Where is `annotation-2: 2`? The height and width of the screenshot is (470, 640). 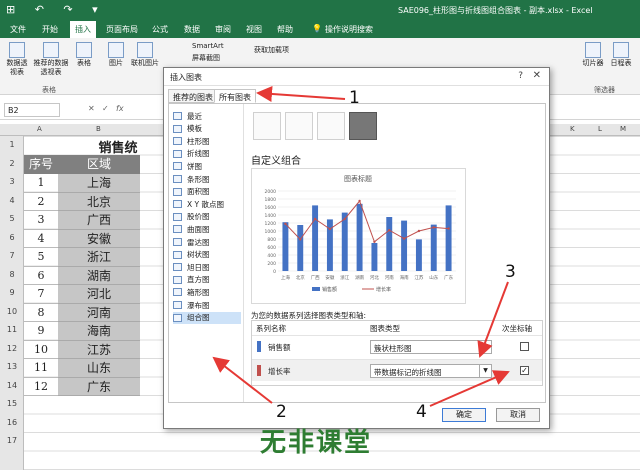
annotation-2: 2 is located at coordinates (281, 412).